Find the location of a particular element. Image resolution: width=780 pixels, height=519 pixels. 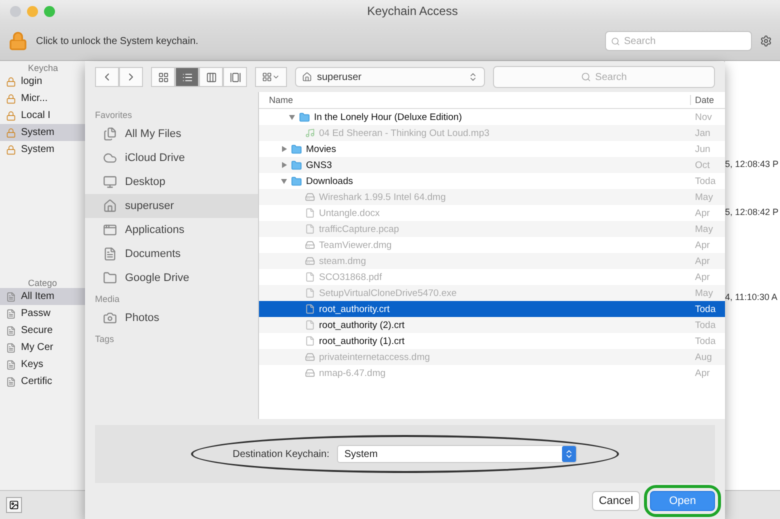

sidebar-item: Documents is located at coordinates (171, 254).